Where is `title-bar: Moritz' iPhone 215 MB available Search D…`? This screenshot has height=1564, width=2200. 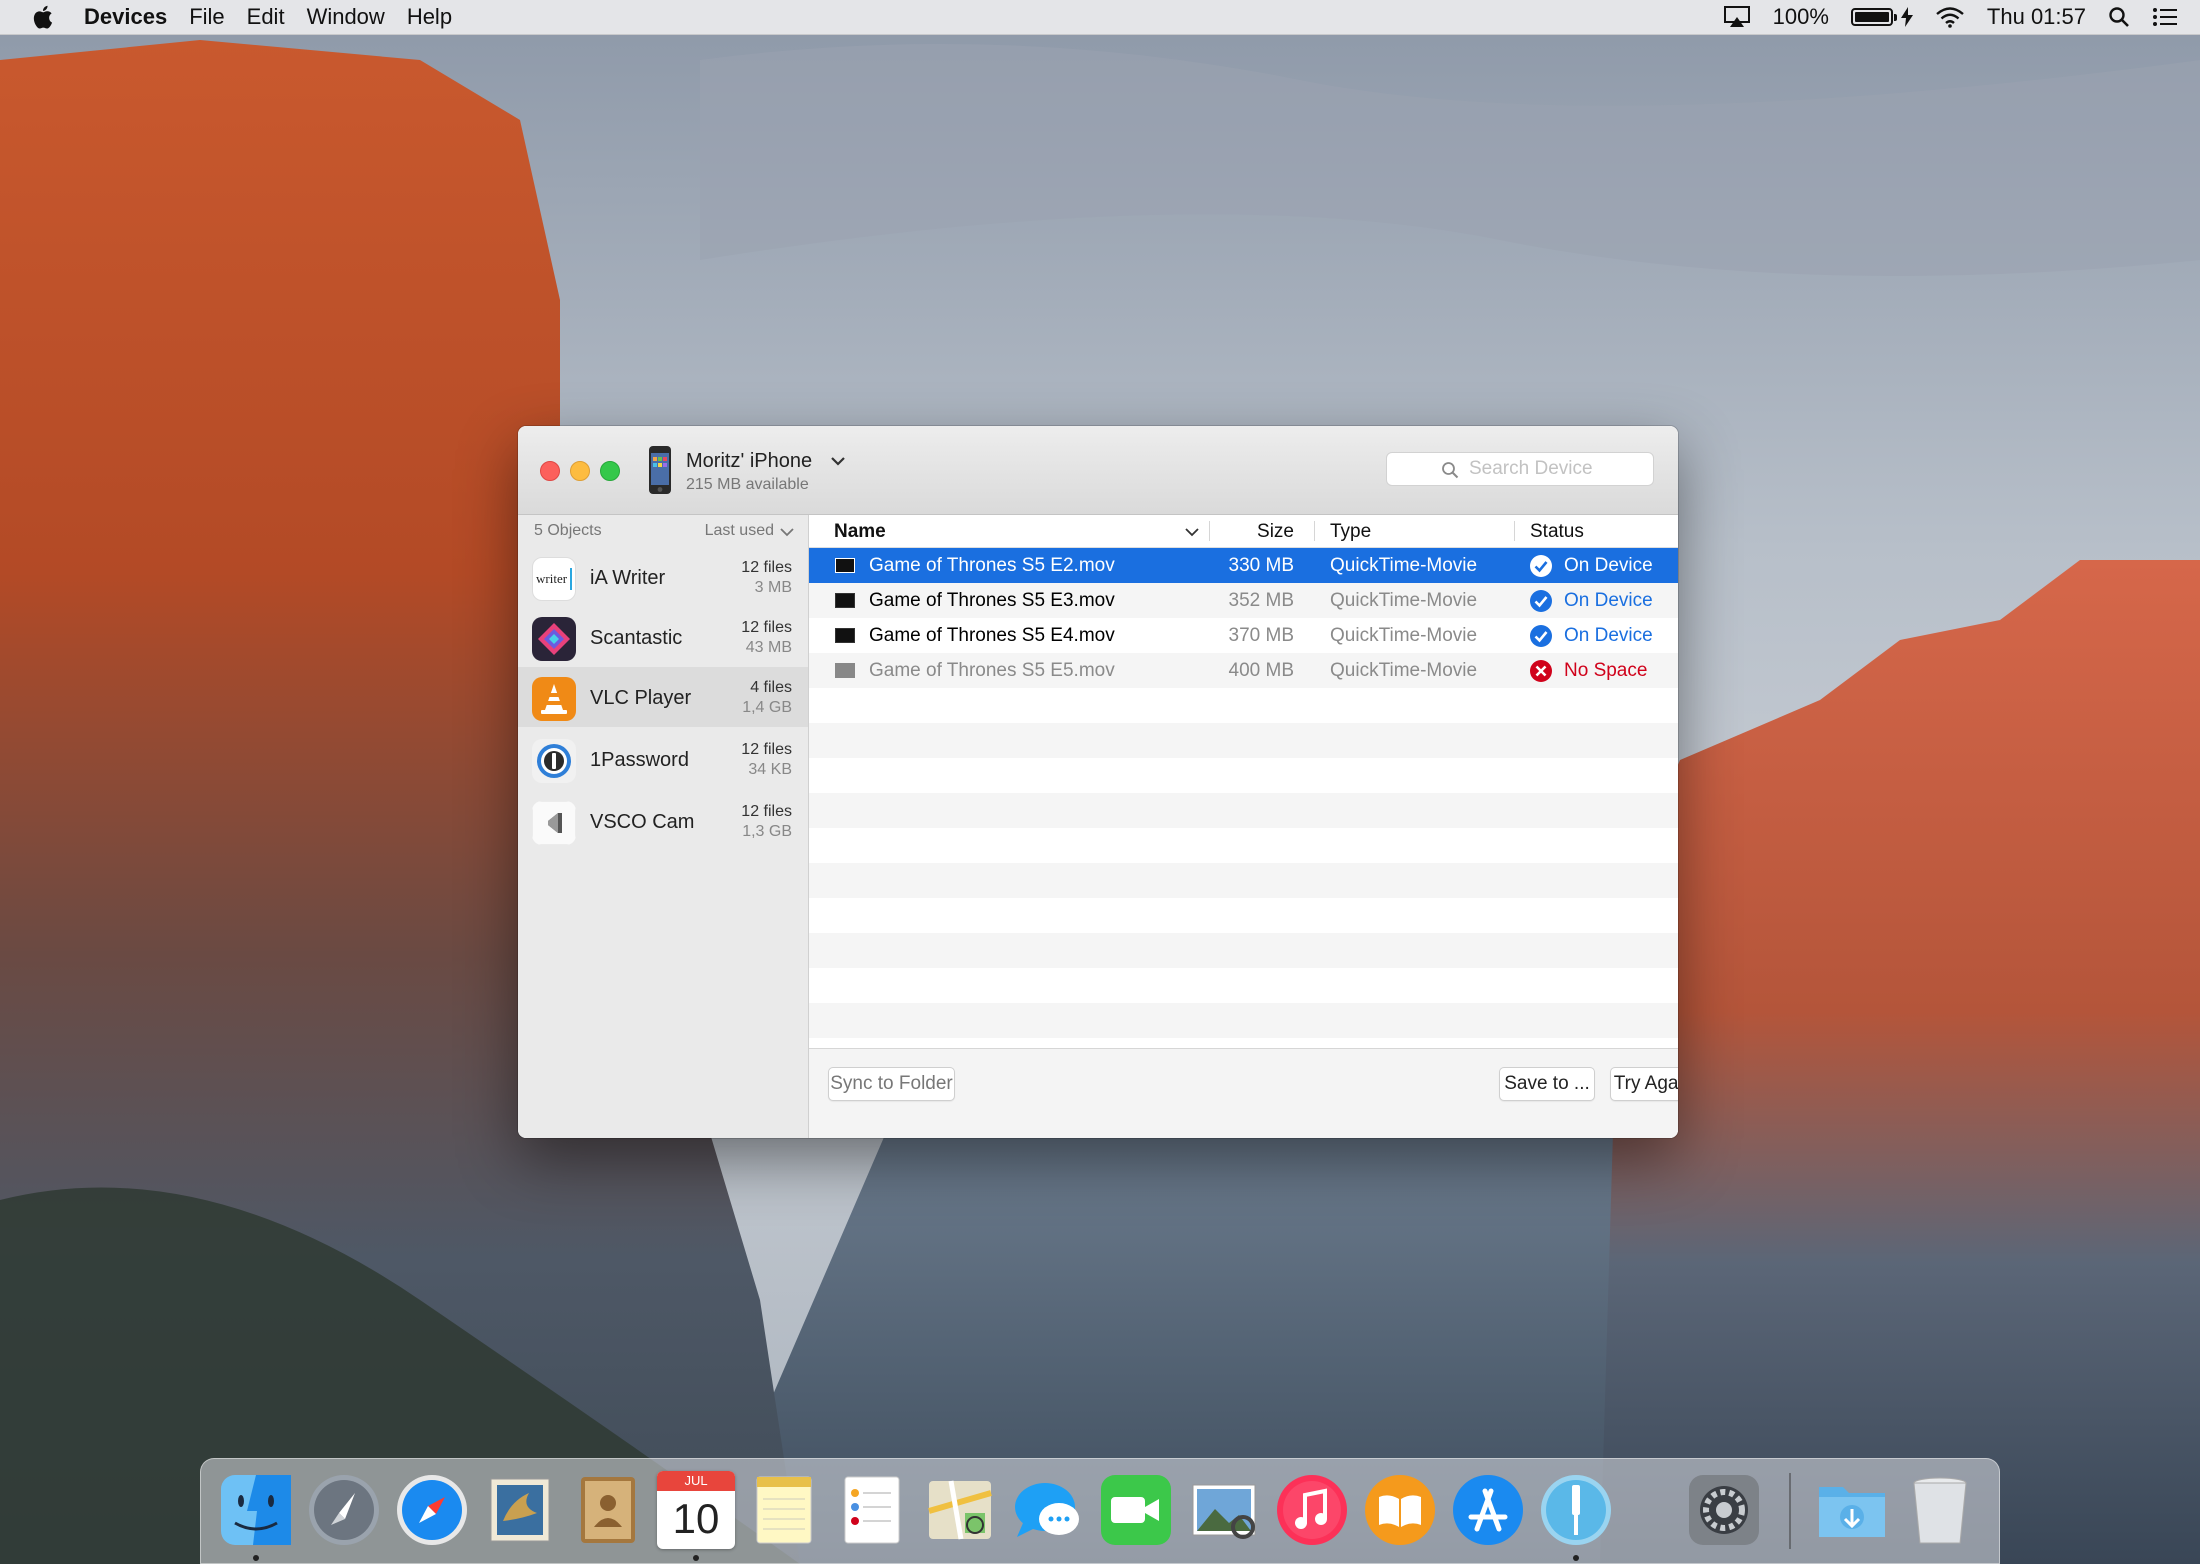 title-bar: Moritz' iPhone 215 MB available Search D… is located at coordinates (1098, 470).